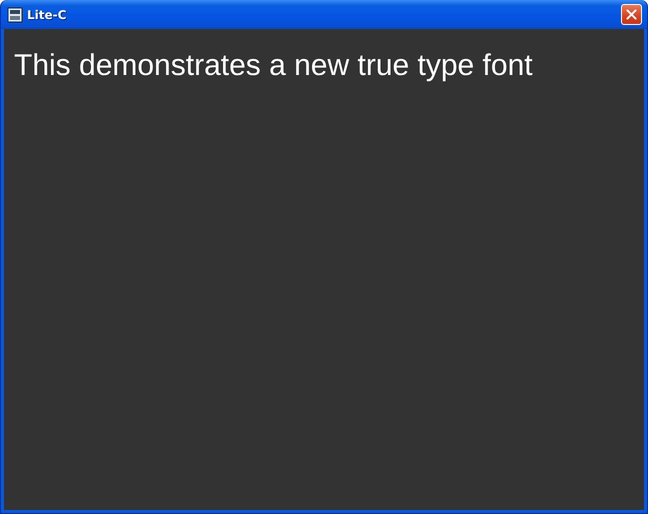 This screenshot has width=648, height=514. What do you see at coordinates (15, 14) in the screenshot?
I see `app-icon` at bounding box center [15, 14].